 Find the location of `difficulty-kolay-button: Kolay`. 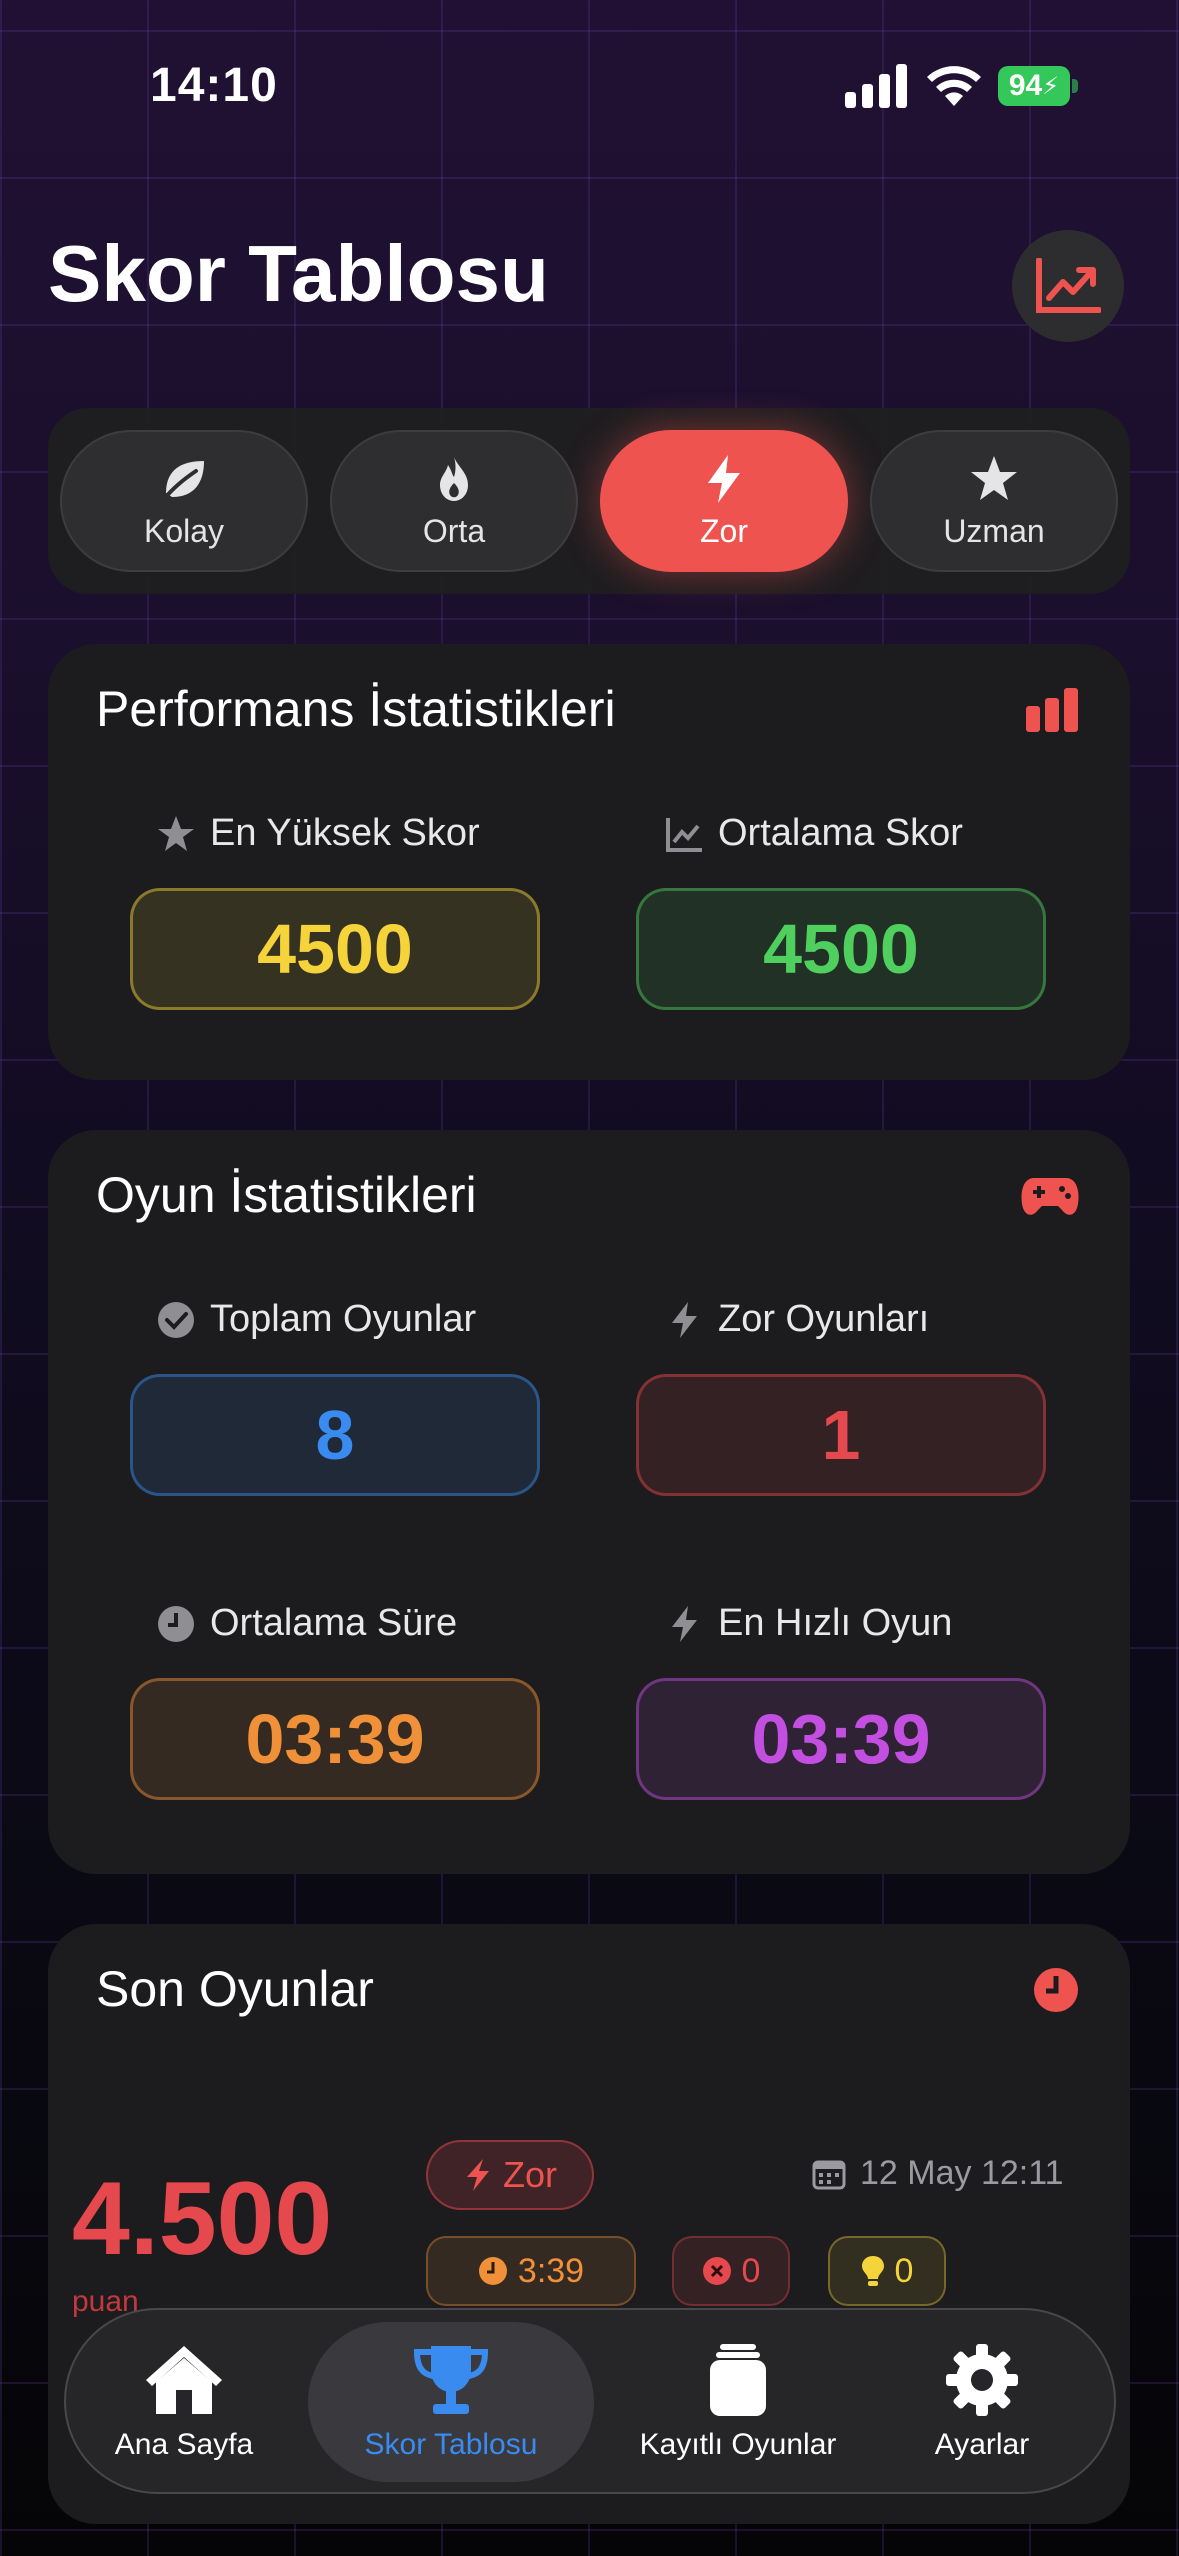

difficulty-kolay-button: Kolay is located at coordinates (184, 501).